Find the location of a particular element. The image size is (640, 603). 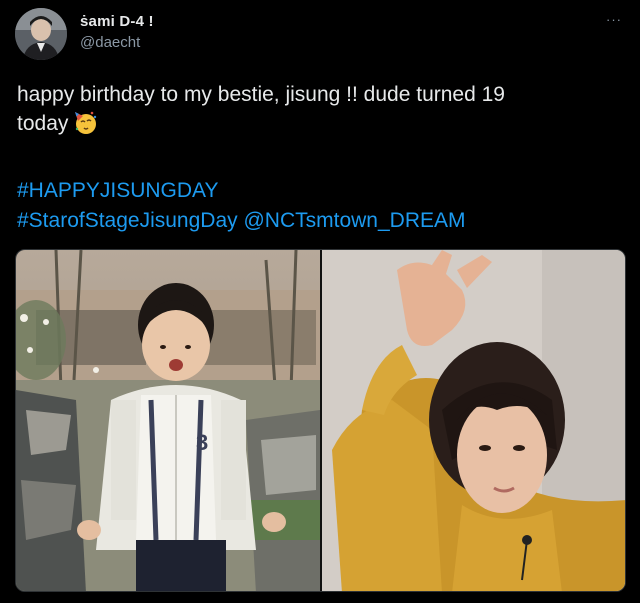

hashtag-starofstagejisungday: #StarofStageJisungDay is located at coordinates (127, 220).